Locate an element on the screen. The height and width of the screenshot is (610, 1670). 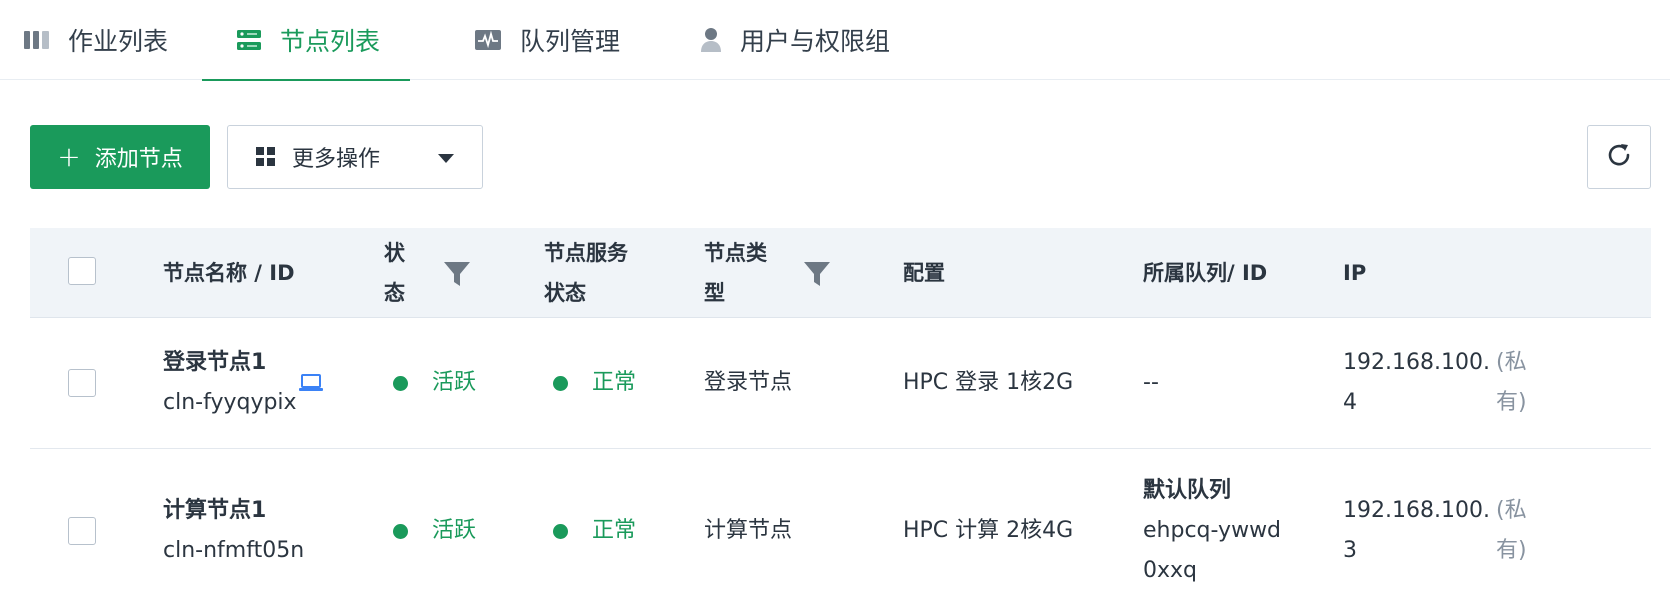
top-tab-bar: 作业列表 节点列表 队列管理 用户与权限组 is located at coordinates (835, 40).